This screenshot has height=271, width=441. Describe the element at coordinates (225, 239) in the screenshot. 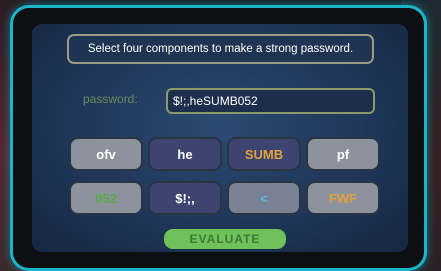

I see `evaluate-button: EVALUATE` at that location.